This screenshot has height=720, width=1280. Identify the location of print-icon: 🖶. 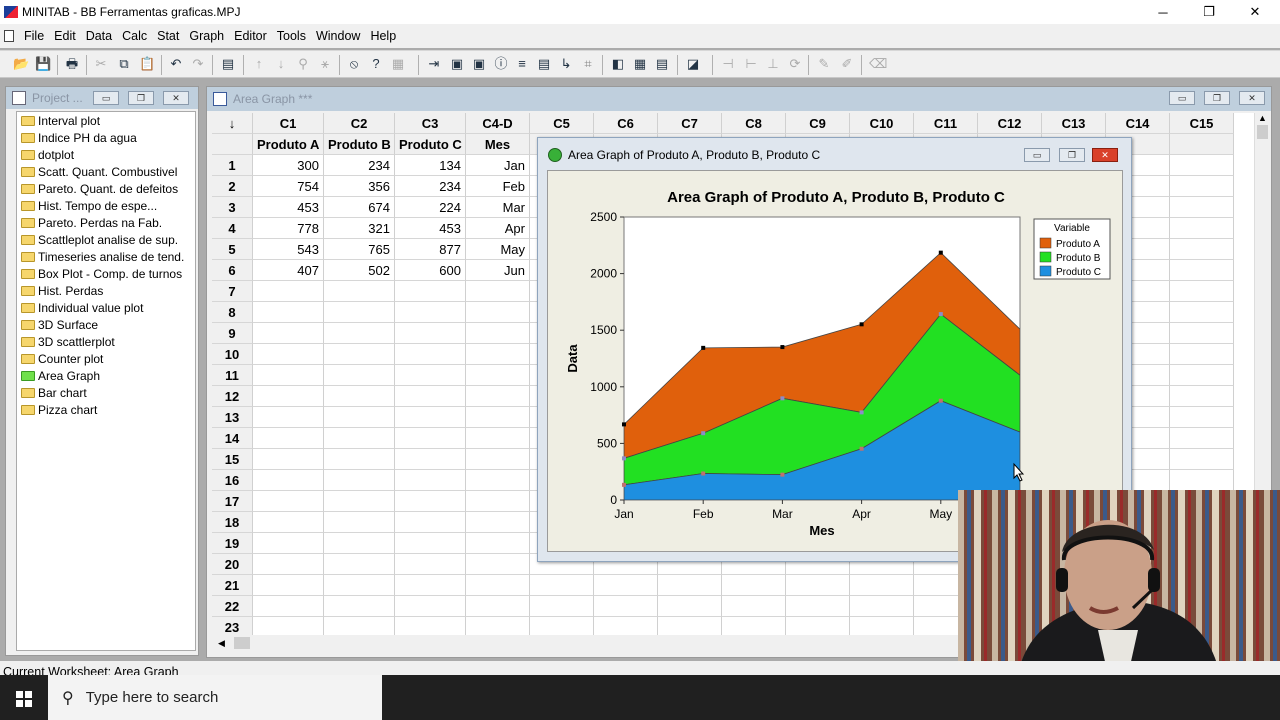
(72, 64).